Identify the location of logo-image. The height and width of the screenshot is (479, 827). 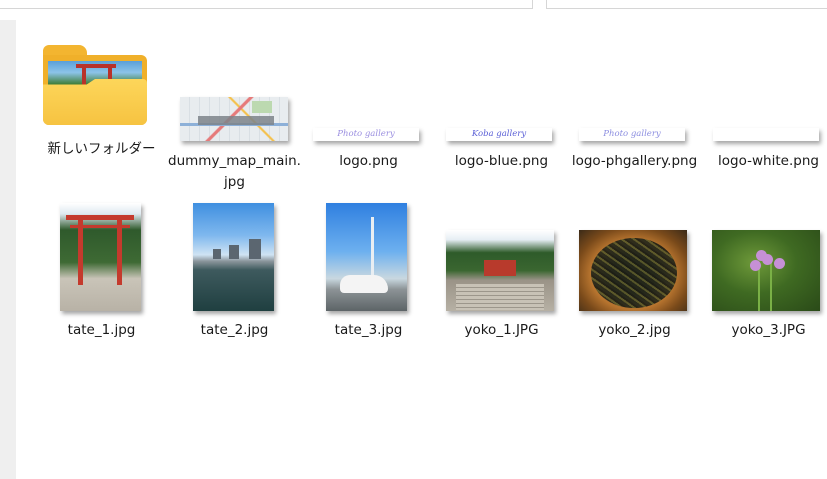
(766, 134).